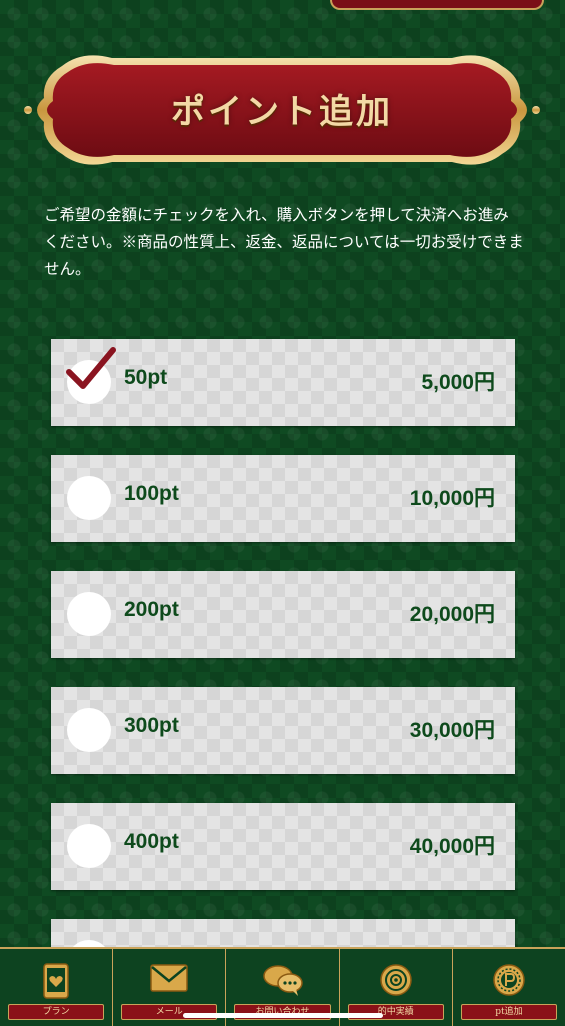 The width and height of the screenshot is (565, 1026). I want to click on title-banner: ポイント追加, so click(282, 110).